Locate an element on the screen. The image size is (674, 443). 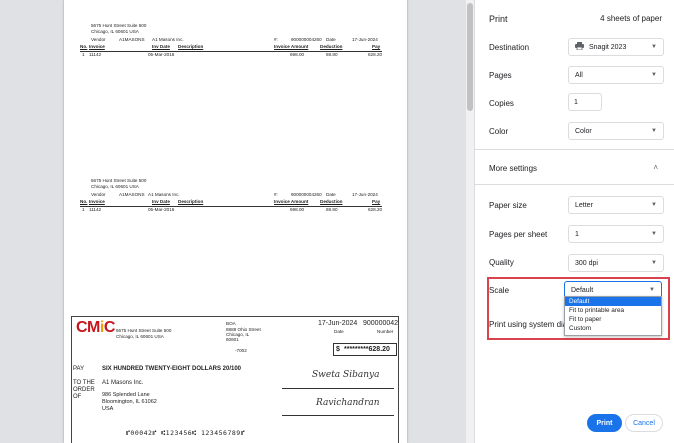
color-select: Color ▼ is located at coordinates (616, 131).